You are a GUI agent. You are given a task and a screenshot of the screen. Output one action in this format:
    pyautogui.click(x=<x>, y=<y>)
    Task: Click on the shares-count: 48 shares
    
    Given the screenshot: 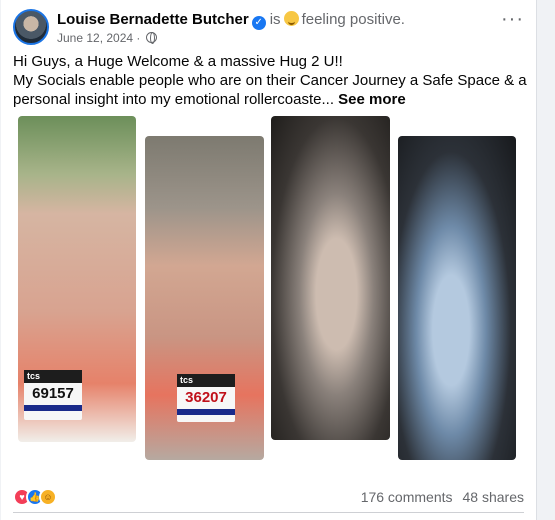 What is the action you would take?
    pyautogui.click(x=493, y=497)
    